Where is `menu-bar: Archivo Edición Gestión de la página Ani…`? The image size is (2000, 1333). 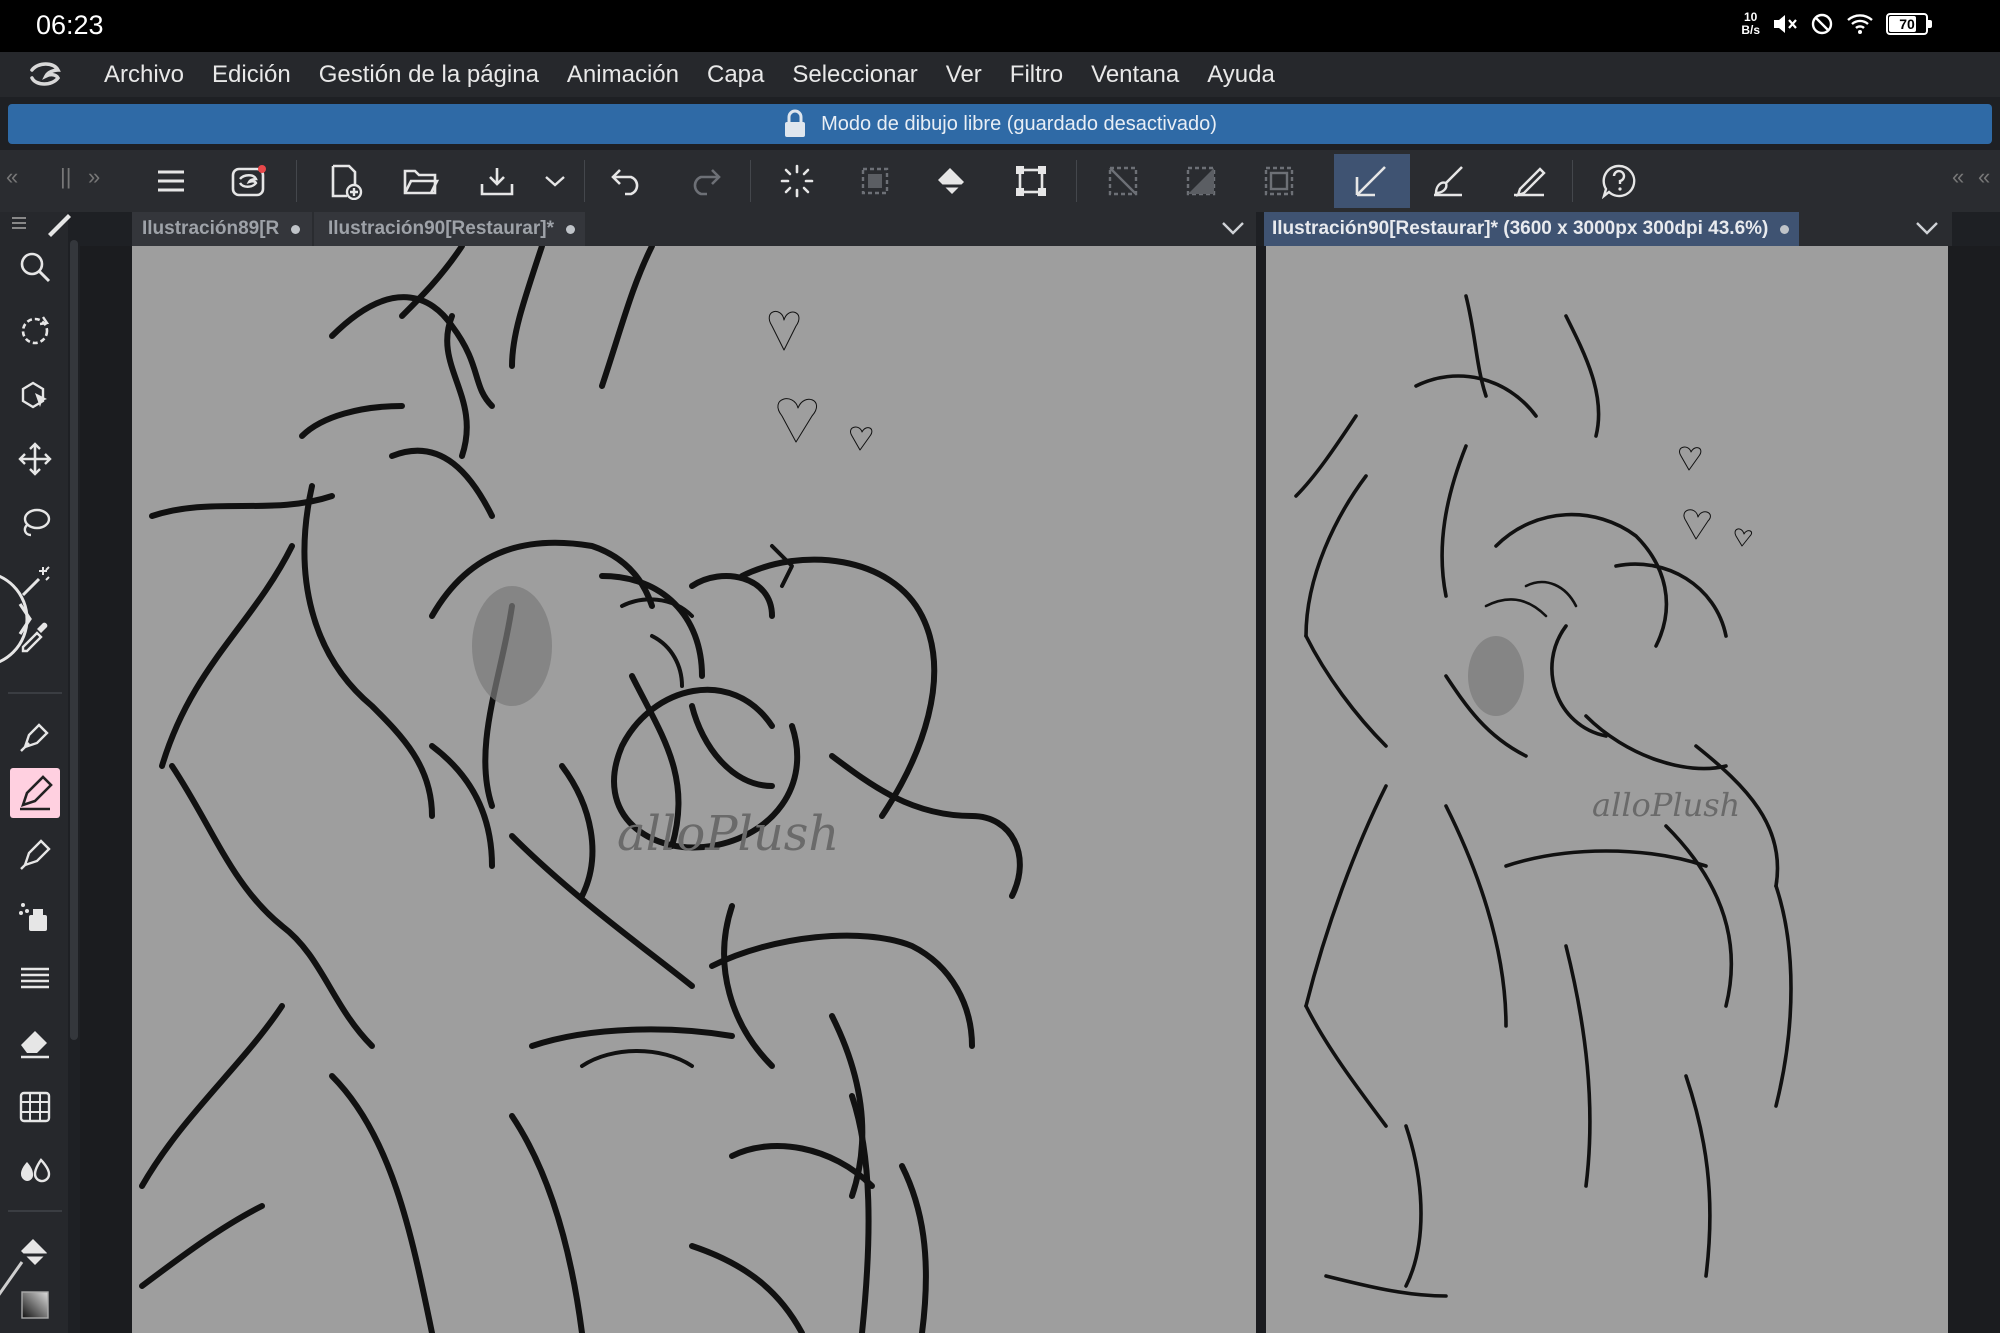
menu-bar: Archivo Edición Gestión de la página Ani… is located at coordinates (1000, 74).